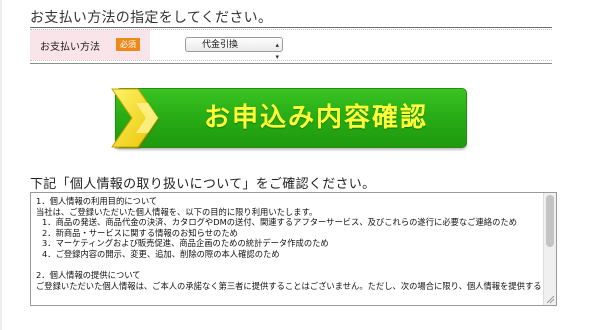 The image size is (600, 330). I want to click on privacy-line: 3．マーケティングおよび販売促進、商品企画のための統計データ作成のため, so click(185, 243).